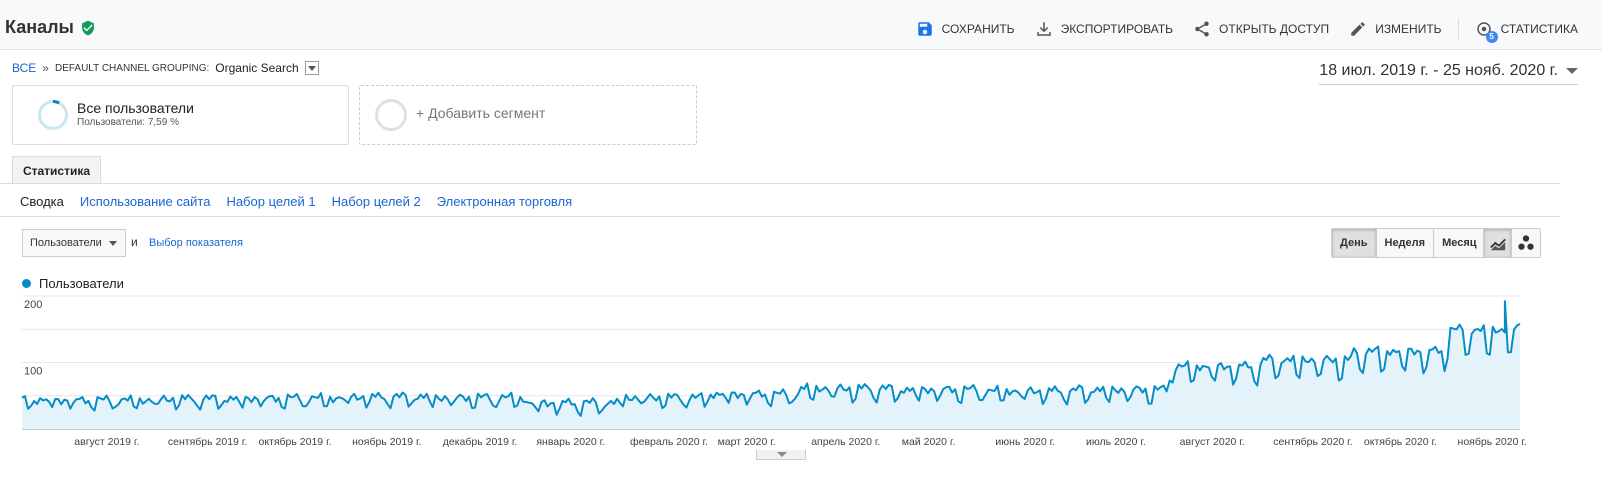 The width and height of the screenshot is (1602, 480). What do you see at coordinates (33, 305) in the screenshot?
I see `y-tick-label: 200` at bounding box center [33, 305].